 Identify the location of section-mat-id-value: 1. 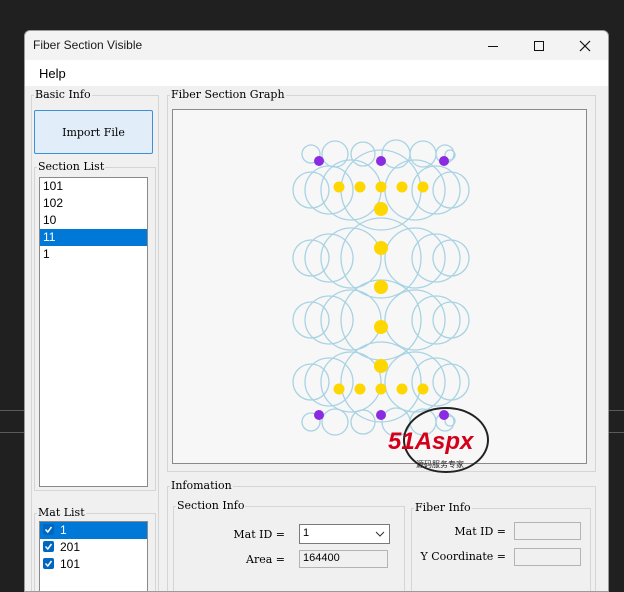
(306, 533).